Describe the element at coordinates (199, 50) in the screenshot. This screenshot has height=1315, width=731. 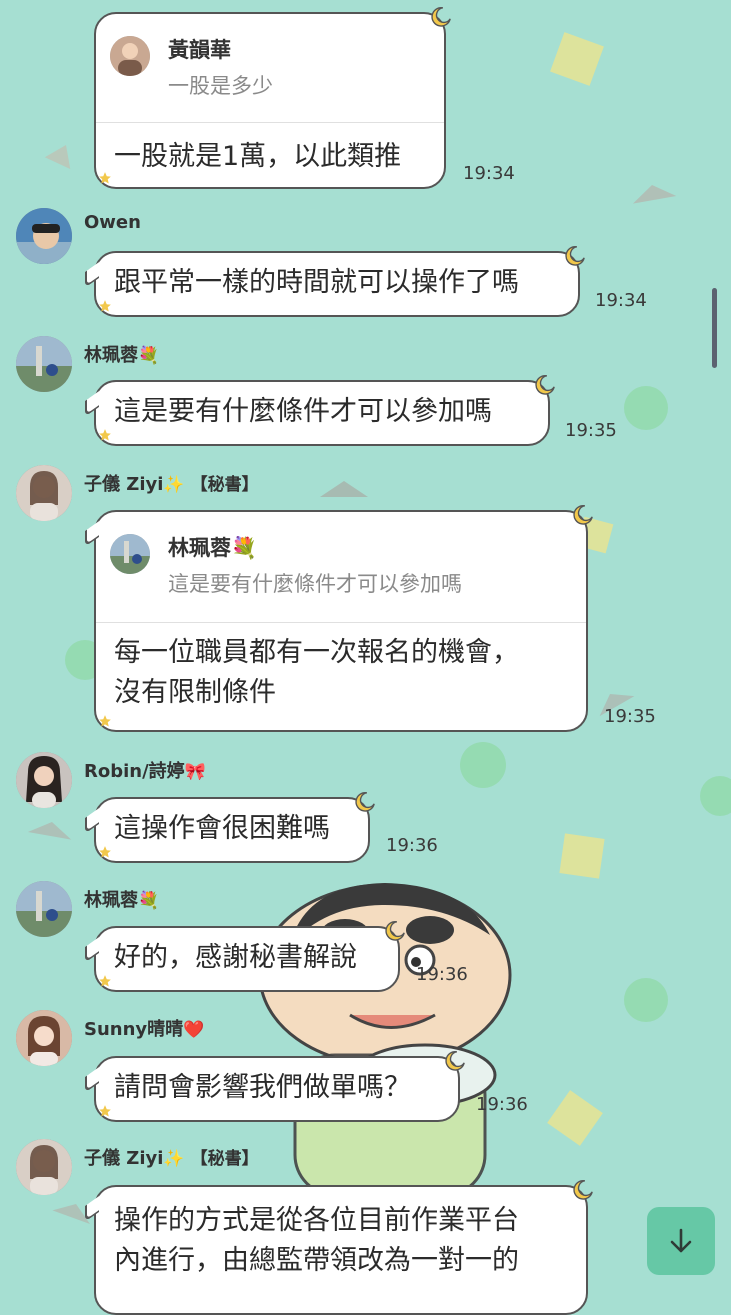
I see `reply-sender-name: 黃韻華` at that location.